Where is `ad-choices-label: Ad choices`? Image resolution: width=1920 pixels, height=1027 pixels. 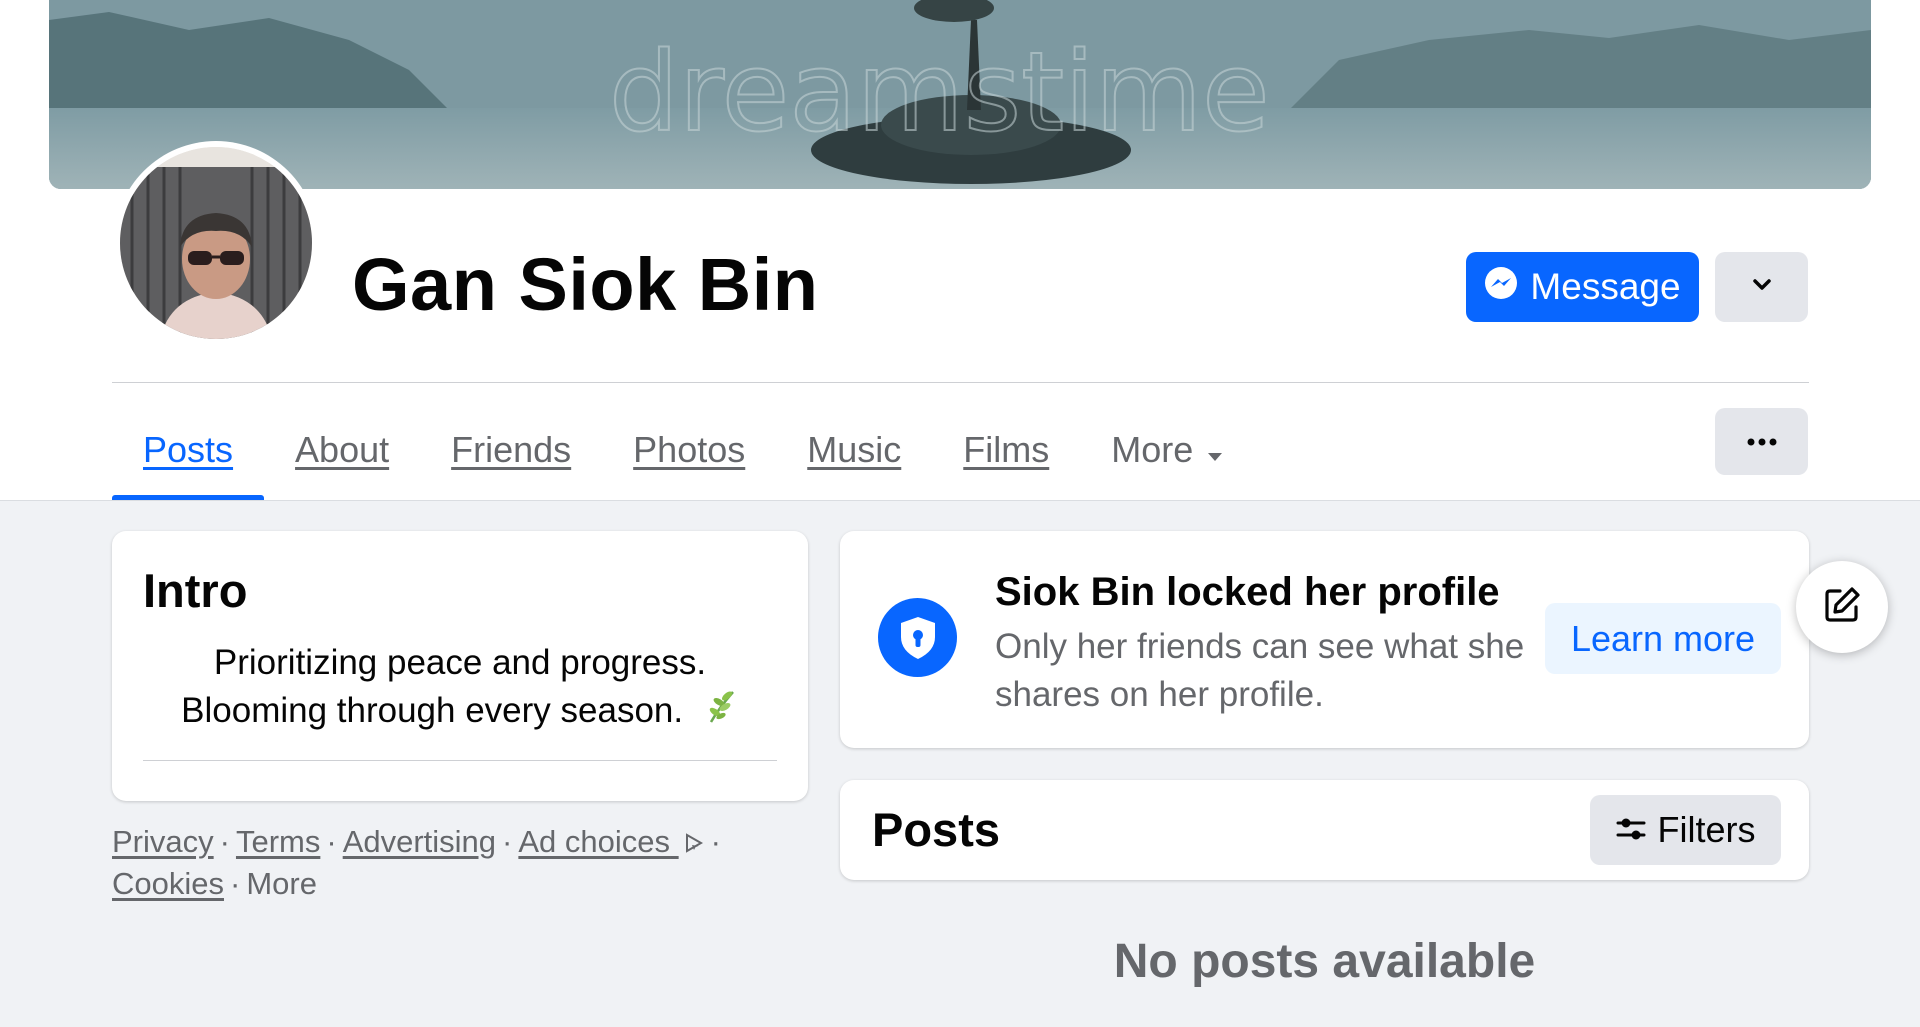
ad-choices-label: Ad choices is located at coordinates (594, 841).